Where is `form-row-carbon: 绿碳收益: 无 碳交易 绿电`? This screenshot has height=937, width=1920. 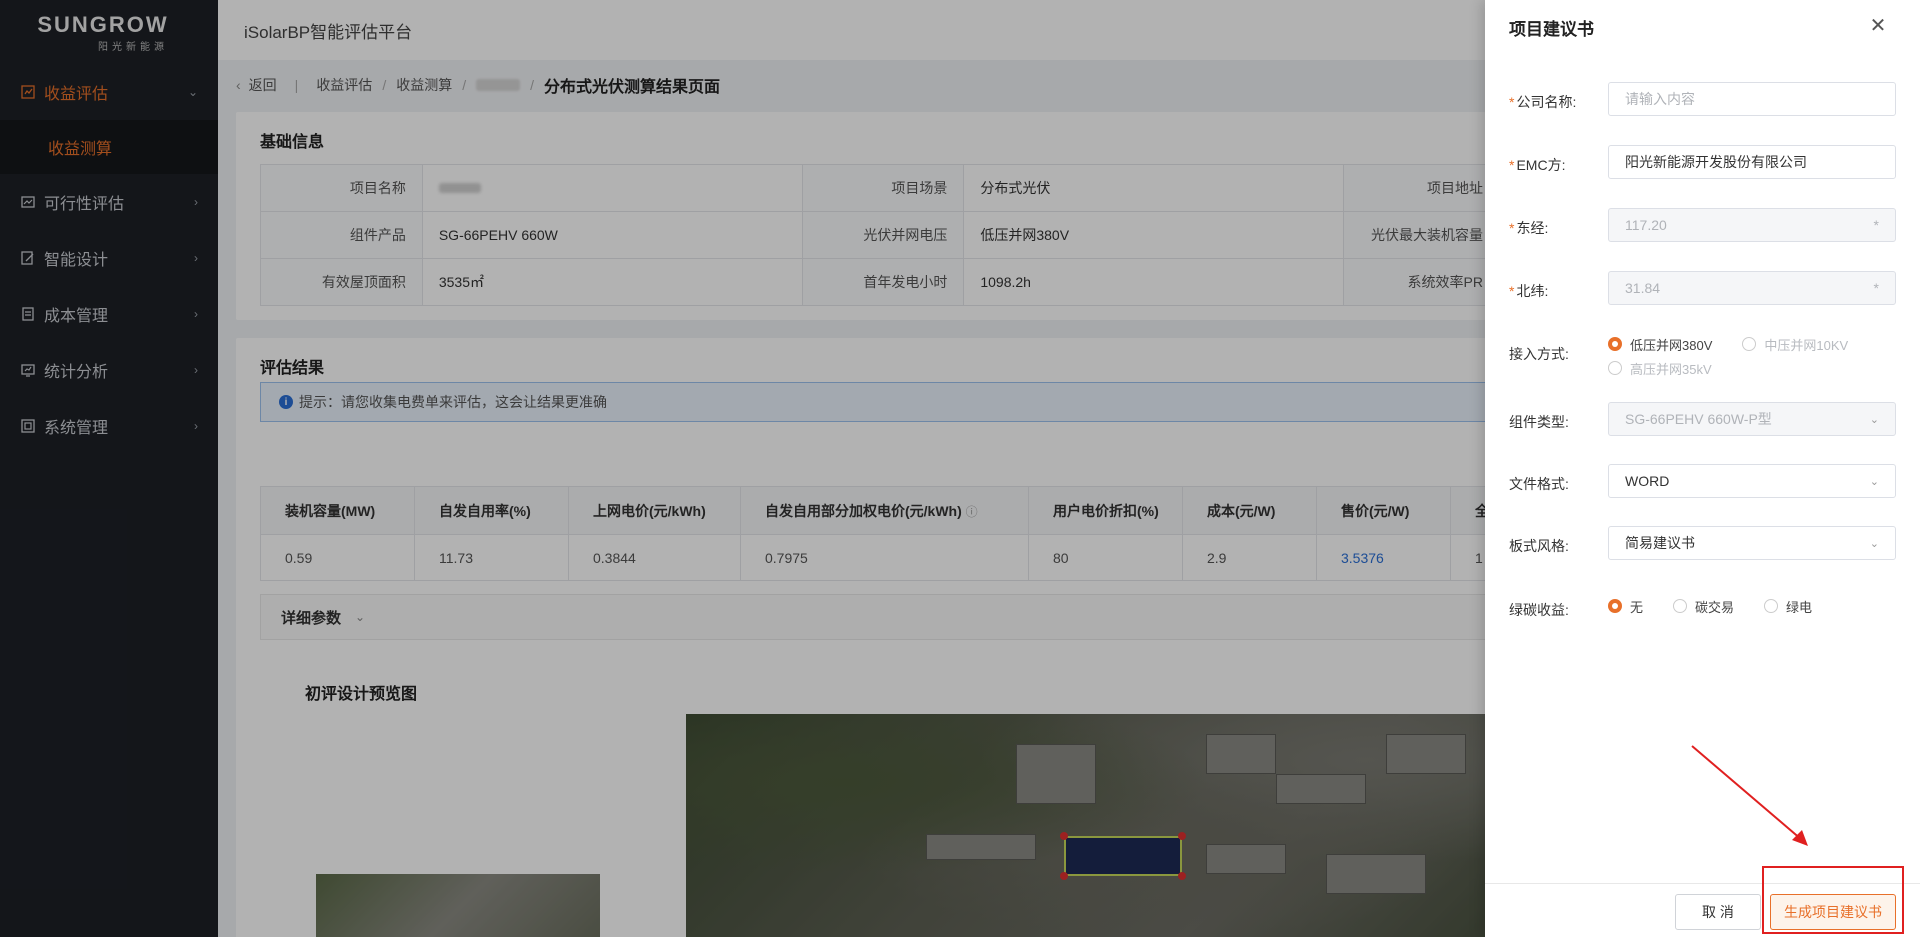
form-row-carbon: 绿碳收益: 无 碳交易 绿电 is located at coordinates (1704, 607).